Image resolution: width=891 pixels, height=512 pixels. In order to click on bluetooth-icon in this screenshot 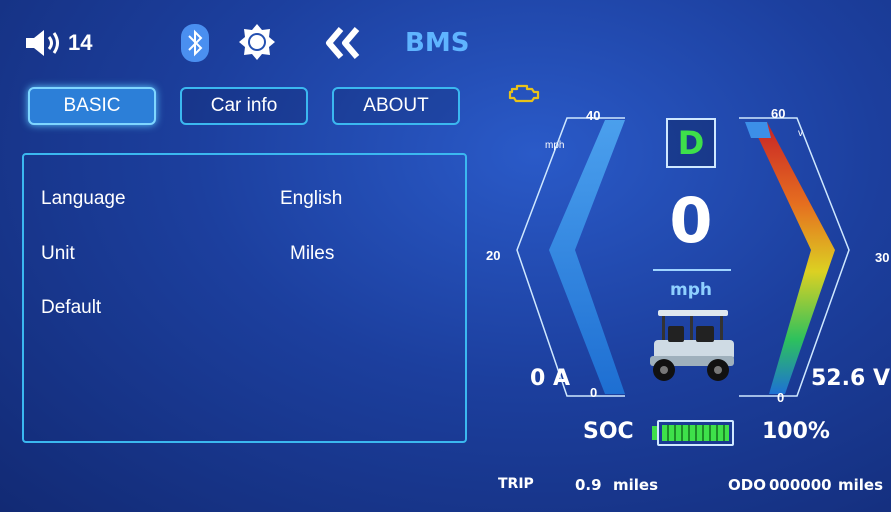, I will do `click(195, 43)`.